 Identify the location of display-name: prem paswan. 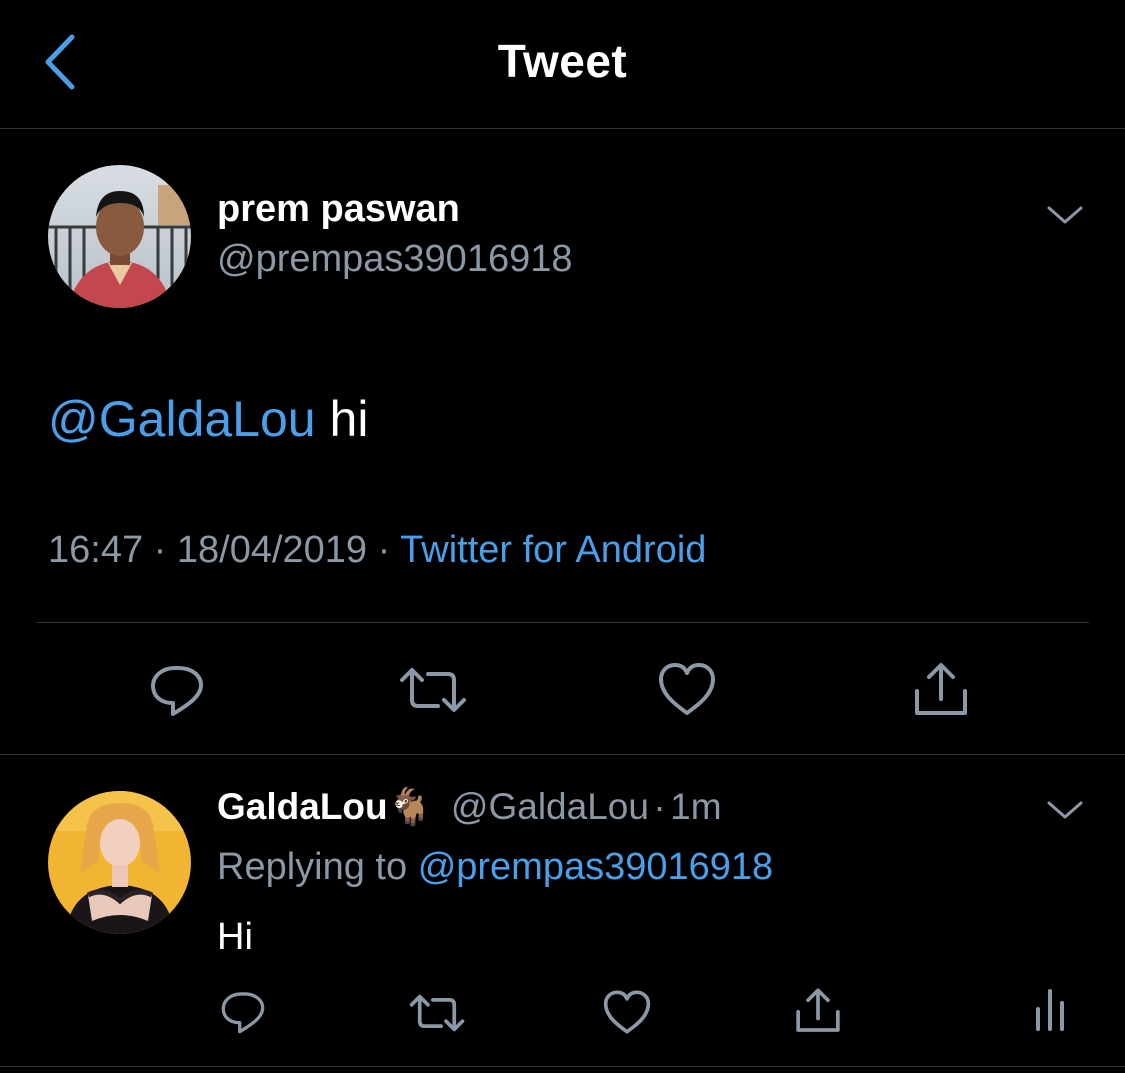
(338, 209).